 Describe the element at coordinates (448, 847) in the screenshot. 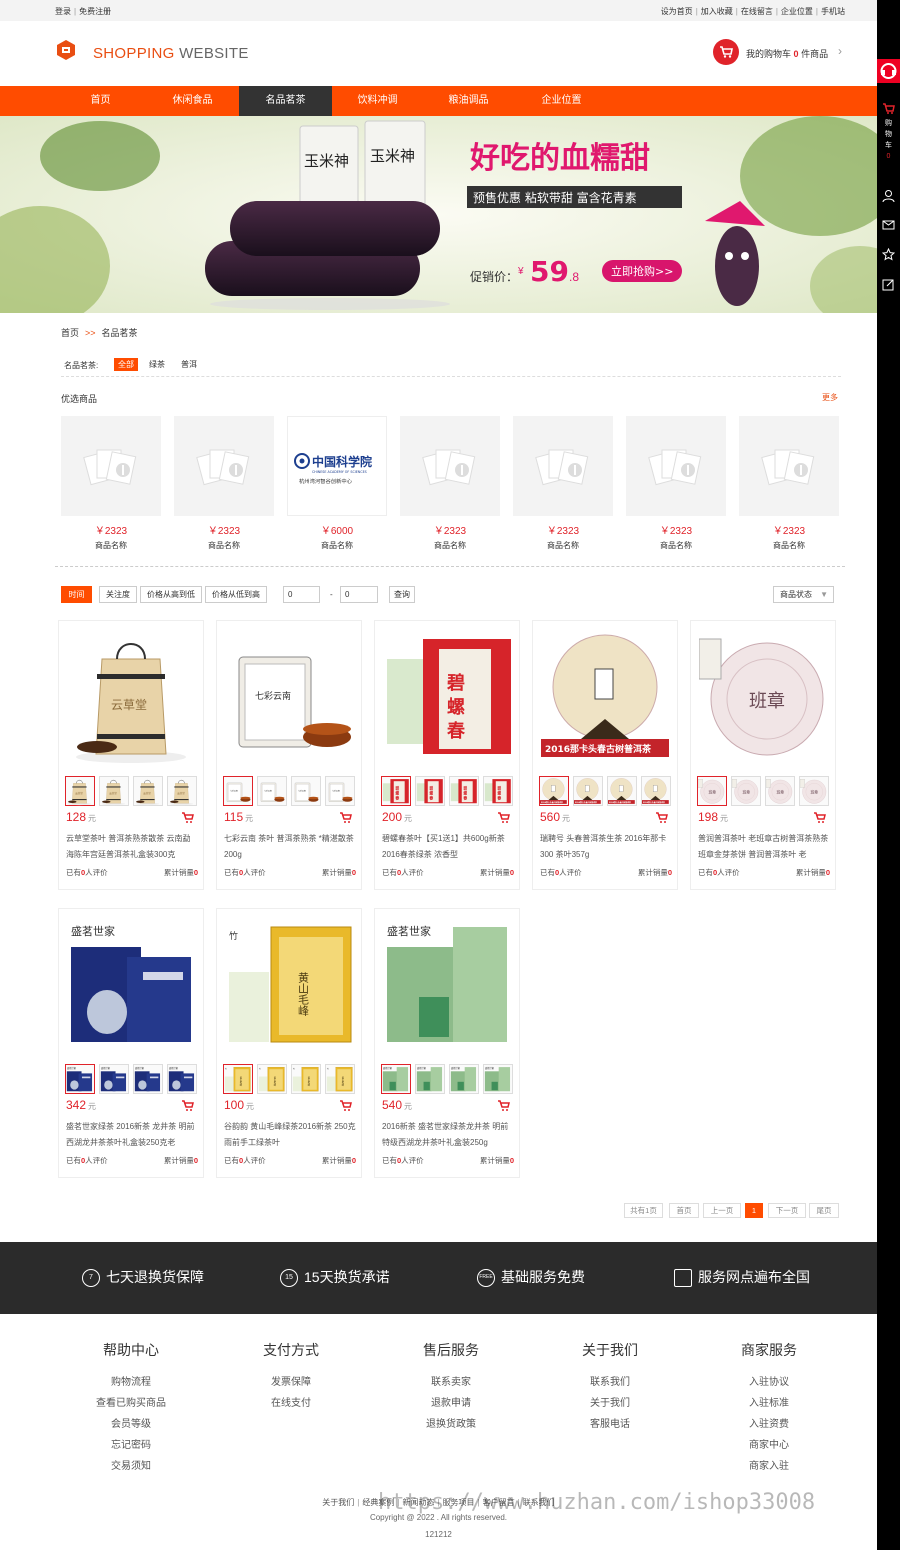

I see `product-title: 碧螺春茶叶【买1送1】共600g新茶2016春茶绿茶 浓香型` at that location.